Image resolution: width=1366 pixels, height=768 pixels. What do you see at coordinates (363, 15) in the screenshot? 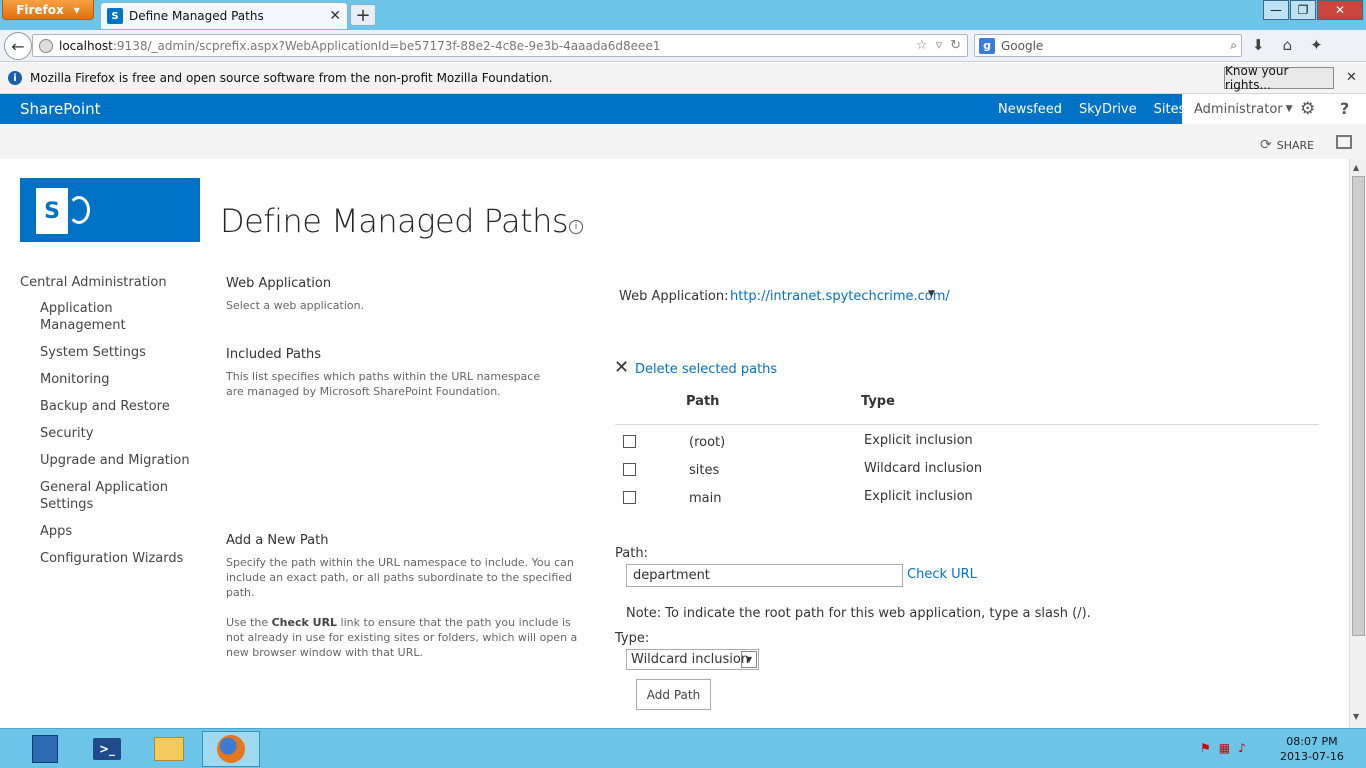
I see `new-tab-button: +` at bounding box center [363, 15].